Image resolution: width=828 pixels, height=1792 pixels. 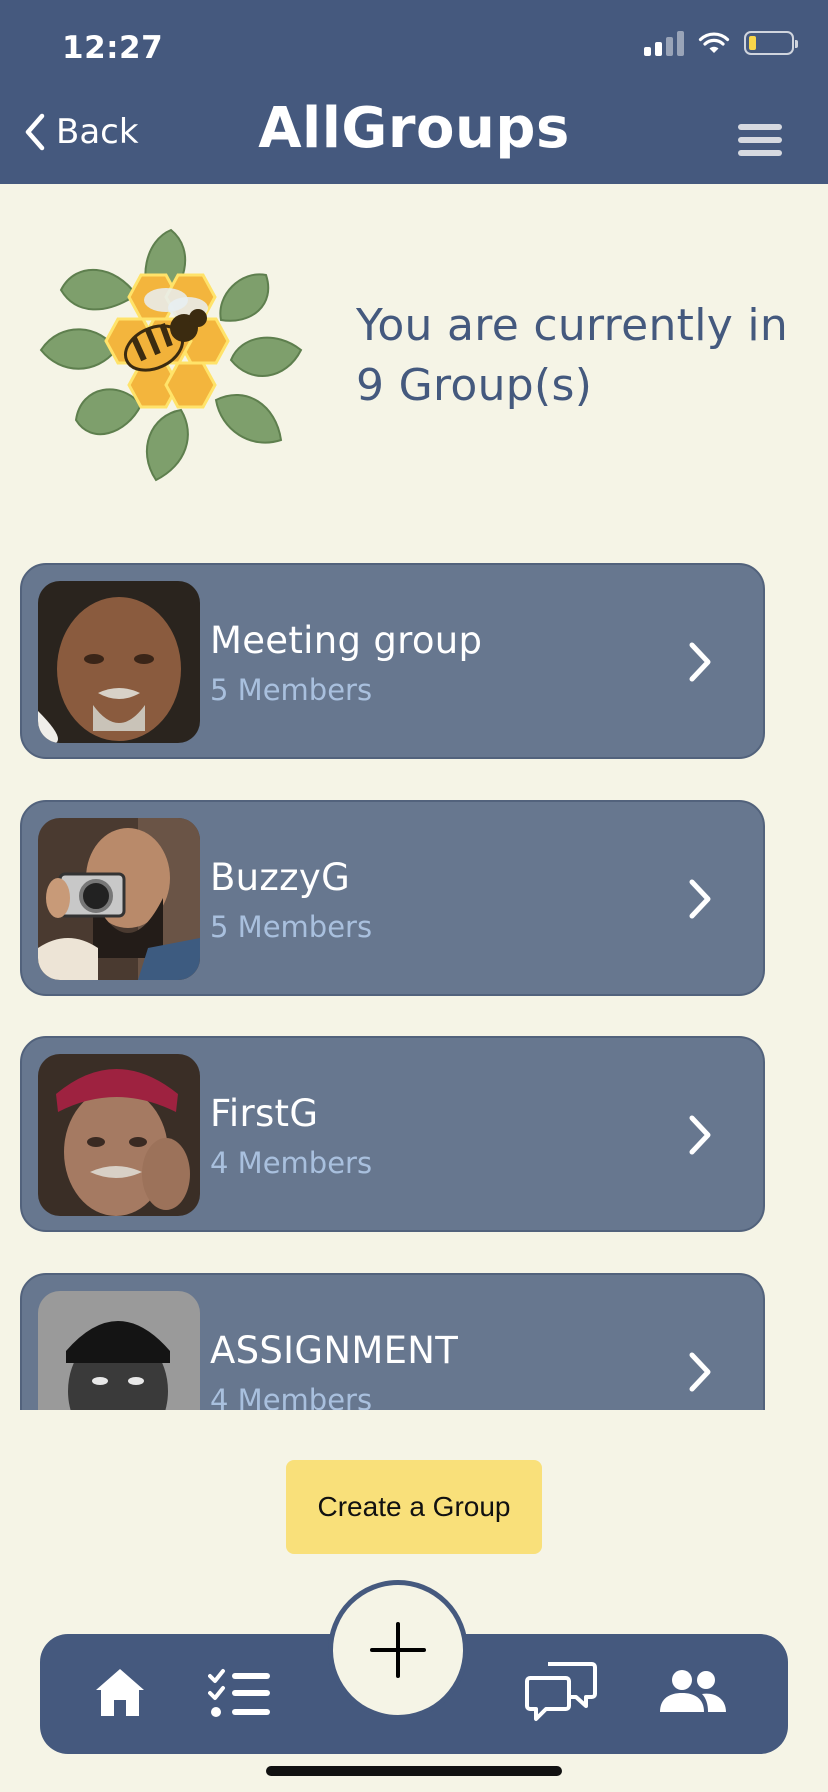 I want to click on group-card: BuzzyG 5 Members, so click(x=392, y=898).